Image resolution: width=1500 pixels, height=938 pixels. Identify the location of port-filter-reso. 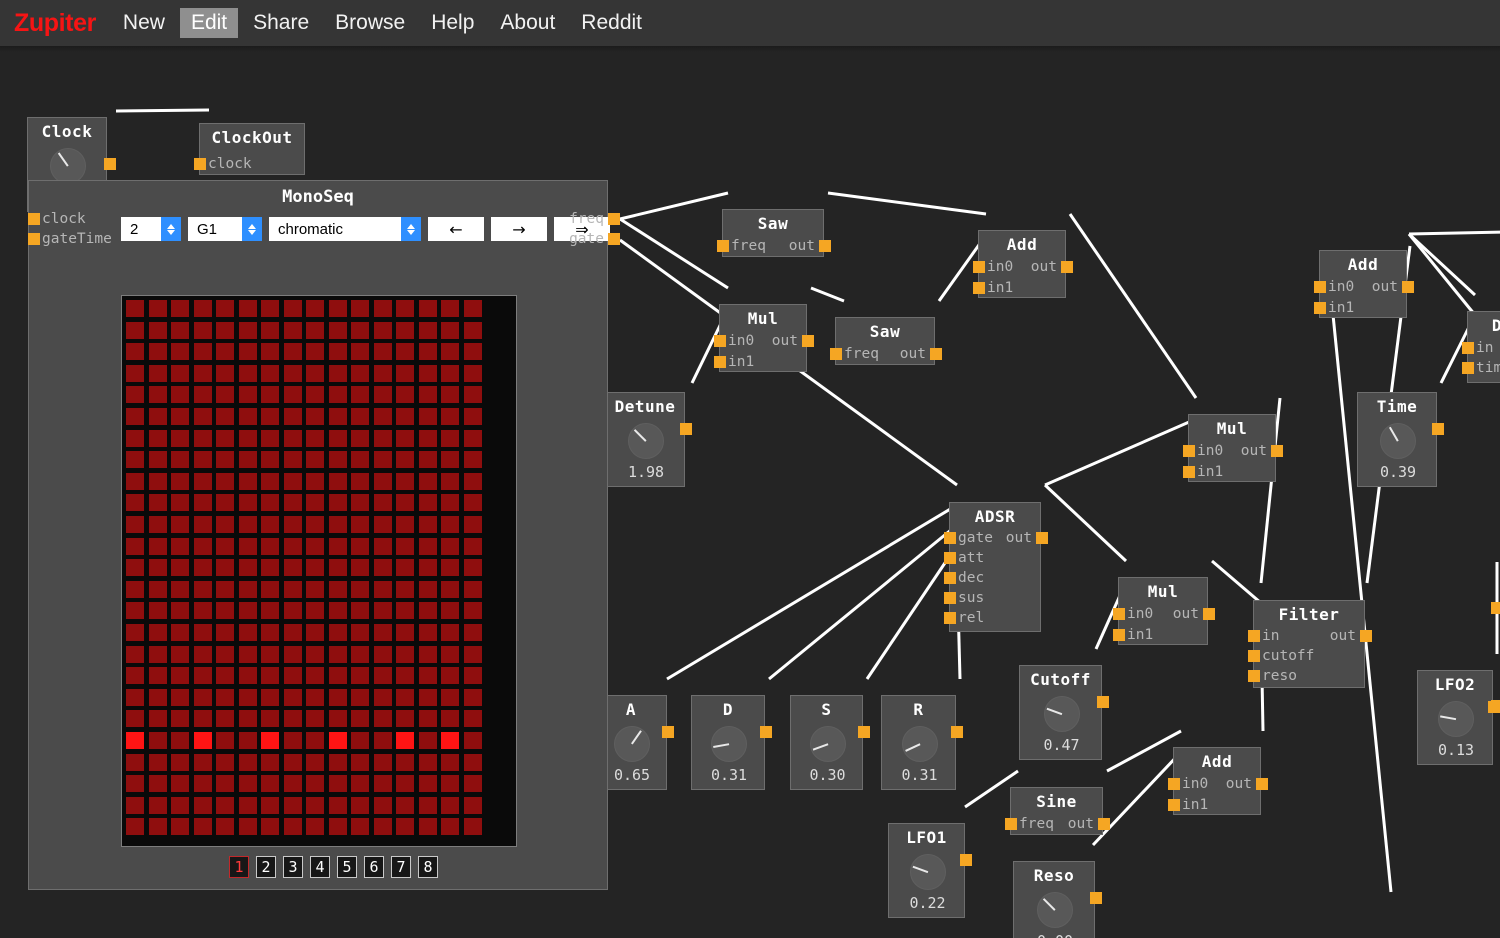
(1254, 676).